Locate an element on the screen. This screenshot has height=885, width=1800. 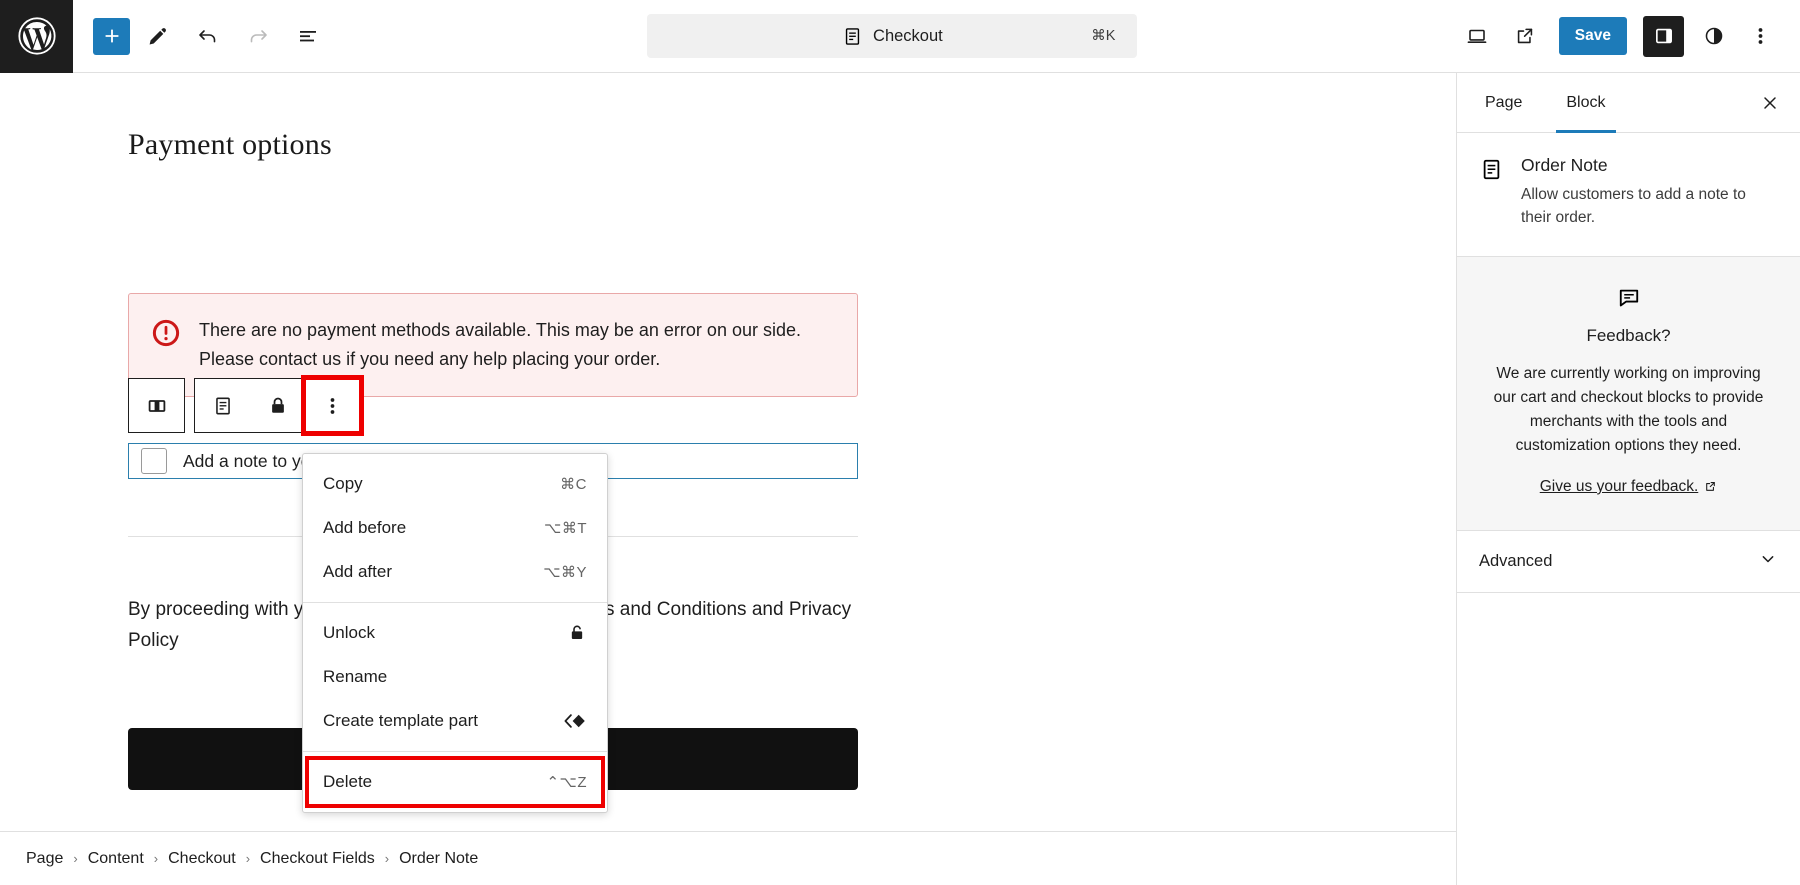
command-bar-wrapper: Checkout ⌘K is located at coordinates (892, 36).